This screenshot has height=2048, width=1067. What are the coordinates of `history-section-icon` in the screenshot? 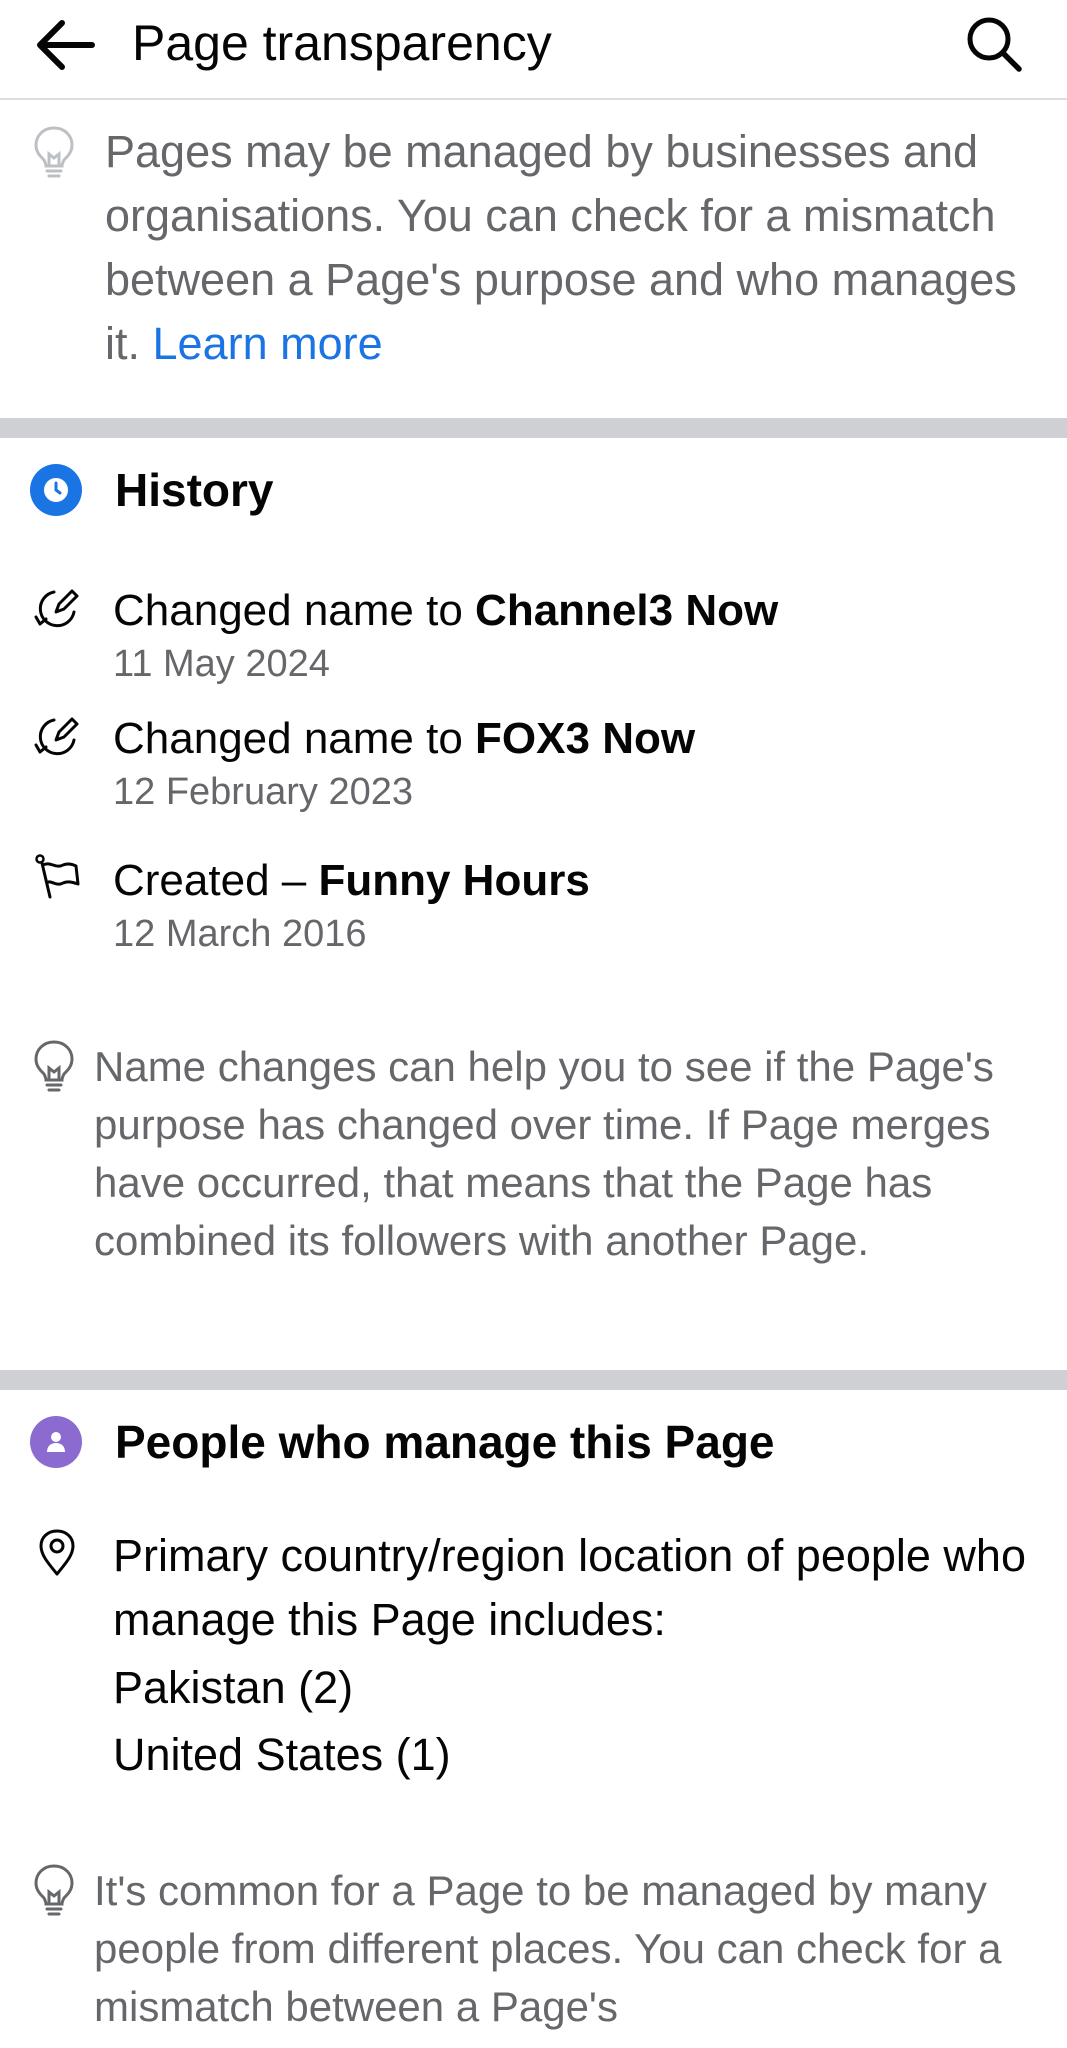 It's located at (56, 490).